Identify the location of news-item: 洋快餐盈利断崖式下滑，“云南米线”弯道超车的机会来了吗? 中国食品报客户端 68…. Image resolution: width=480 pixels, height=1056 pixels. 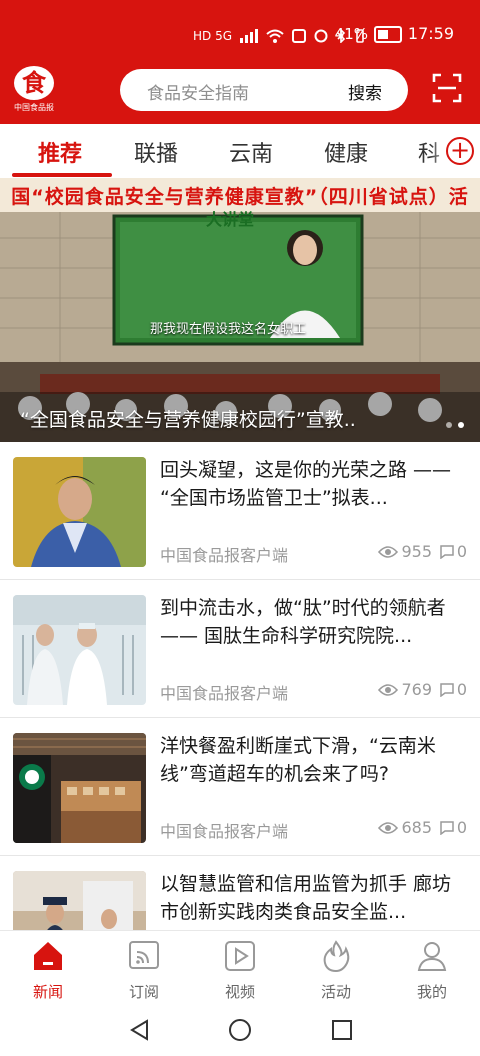
(240, 787).